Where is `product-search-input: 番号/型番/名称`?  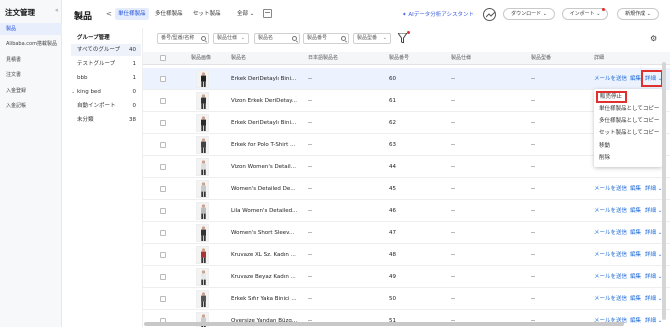 product-search-input: 番号/型番/名称 is located at coordinates (183, 38).